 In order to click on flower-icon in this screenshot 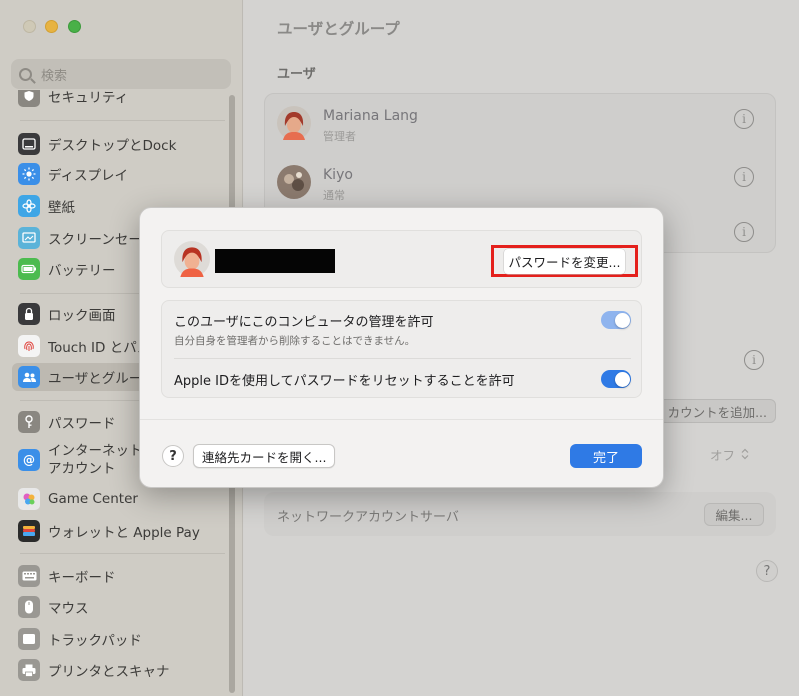, I will do `click(29, 206)`.